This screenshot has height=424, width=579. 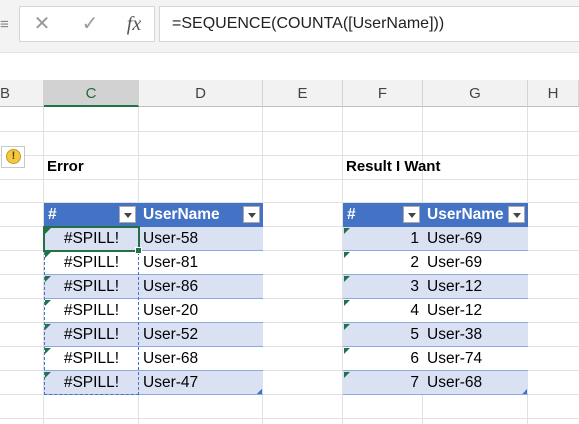 I want to click on number-cell: 5, so click(x=383, y=335).